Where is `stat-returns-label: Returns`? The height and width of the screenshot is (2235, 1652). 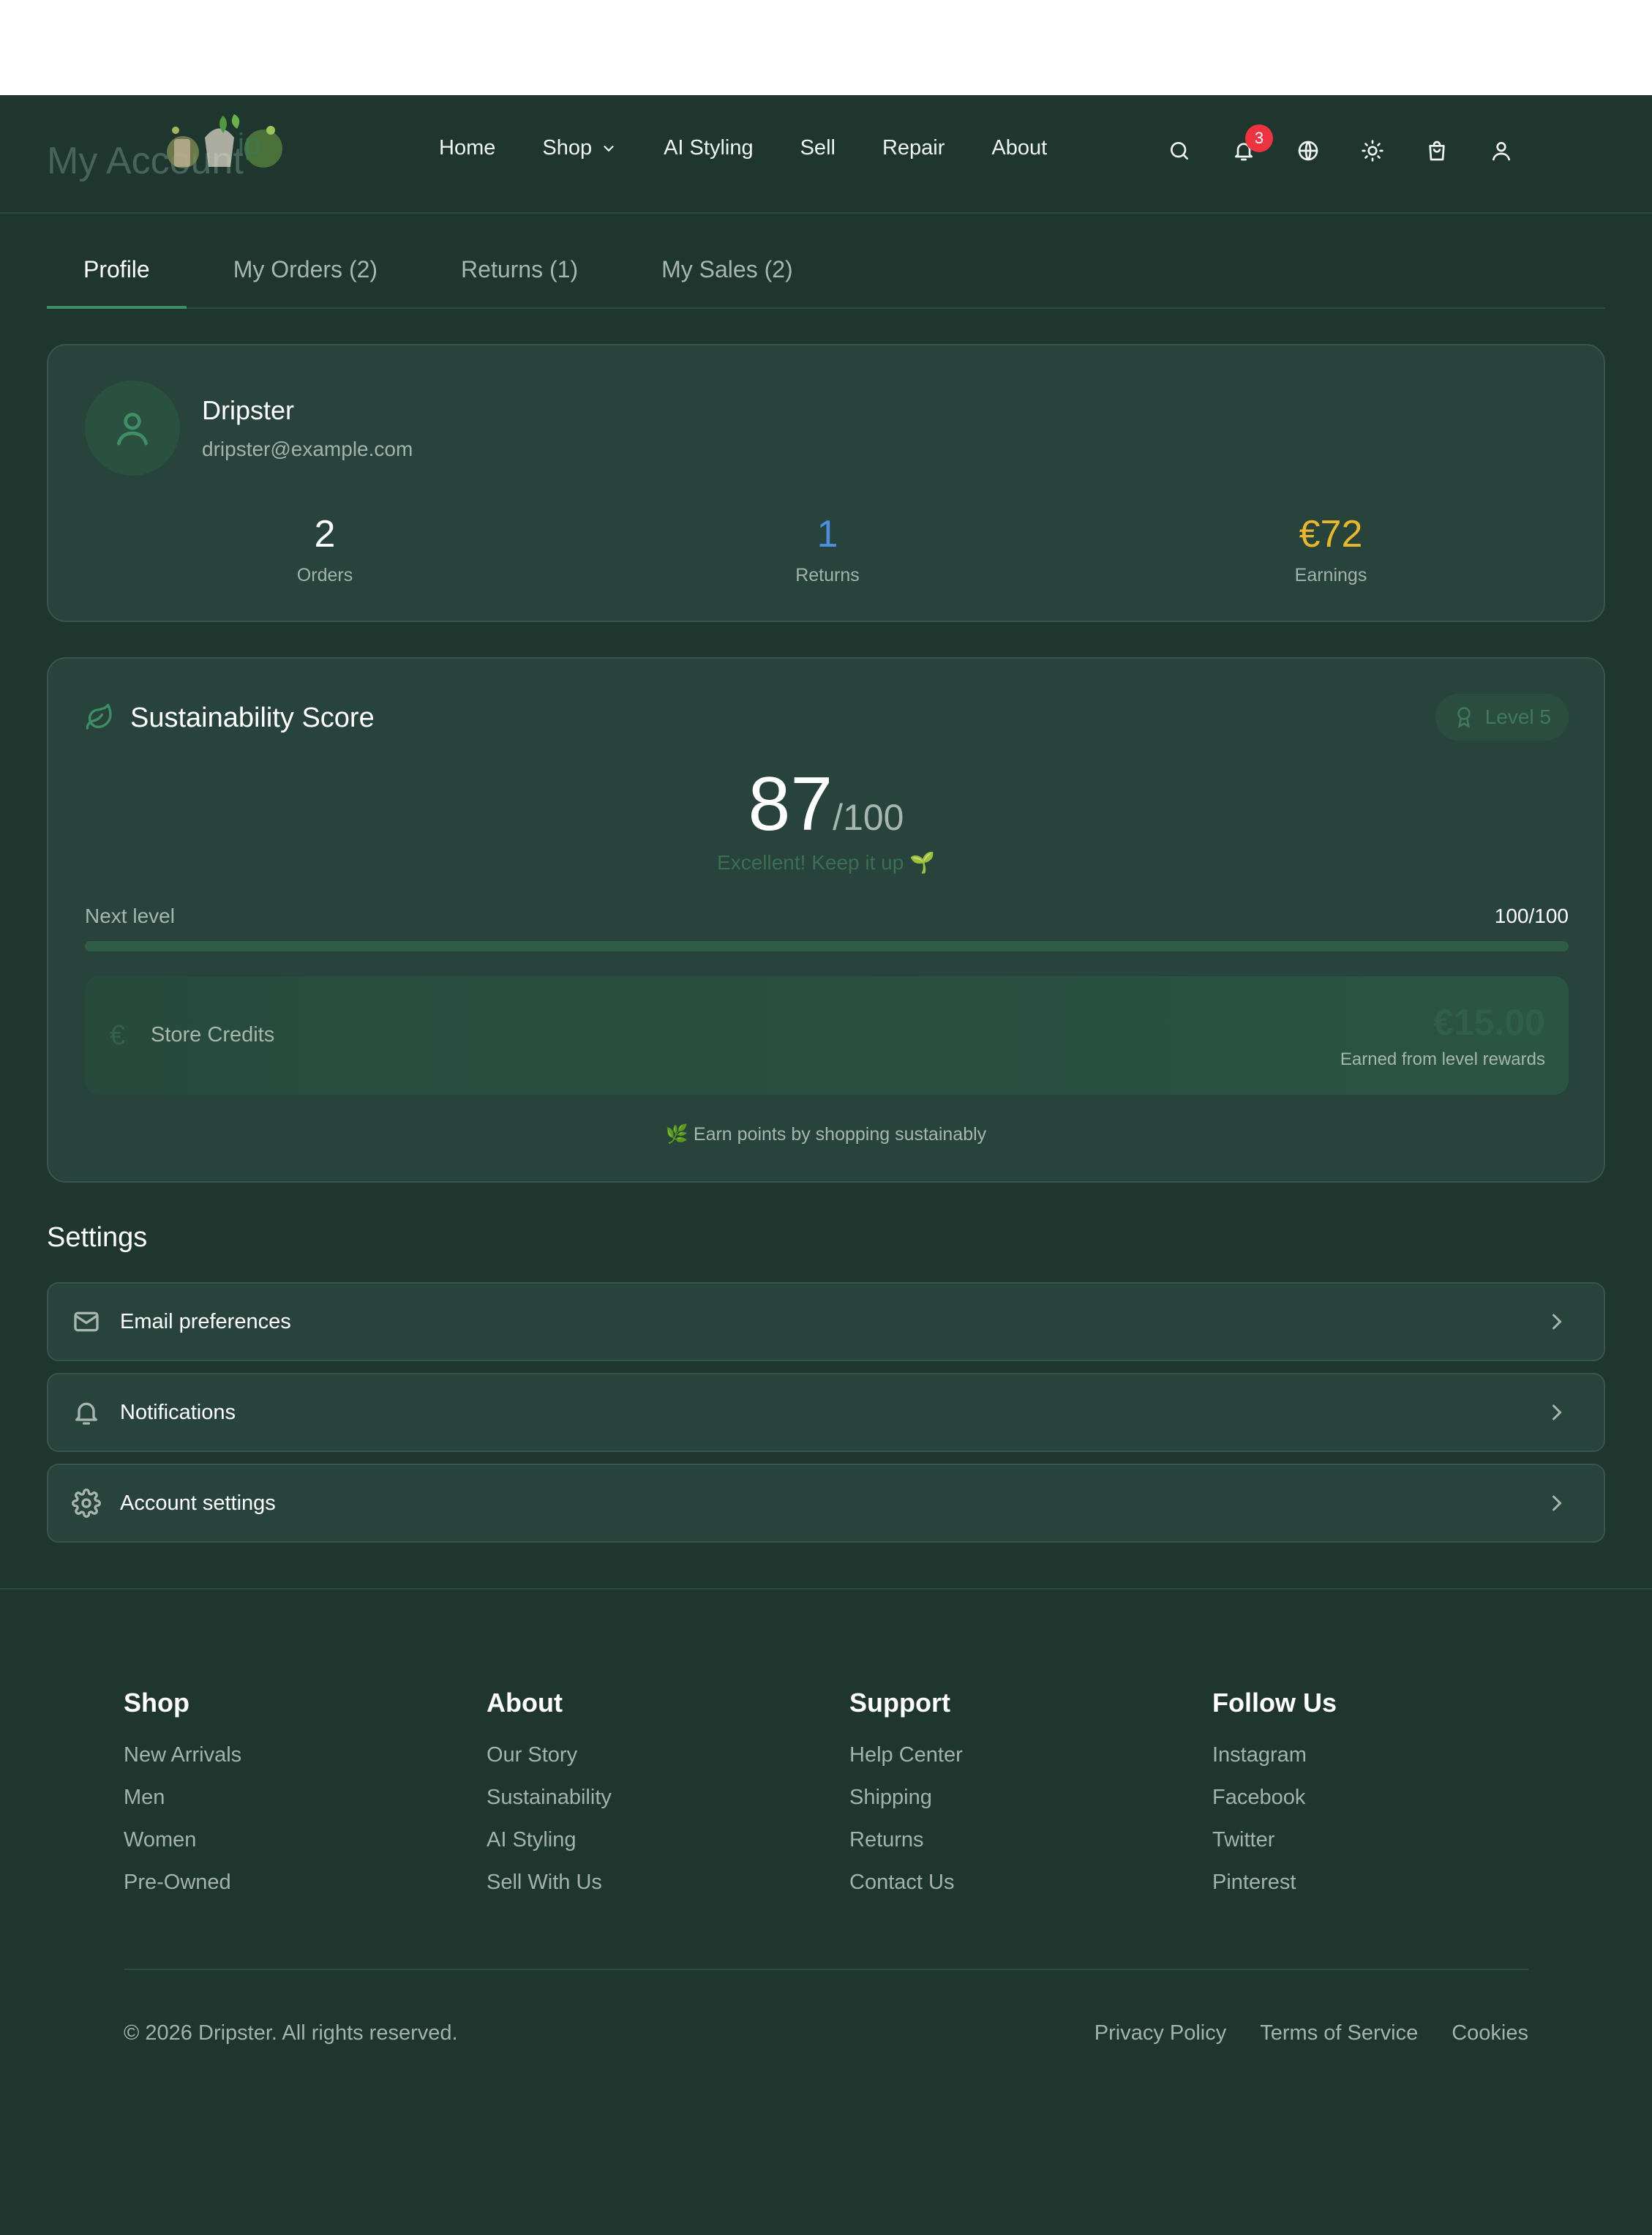
stat-returns-label: Returns is located at coordinates (827, 575).